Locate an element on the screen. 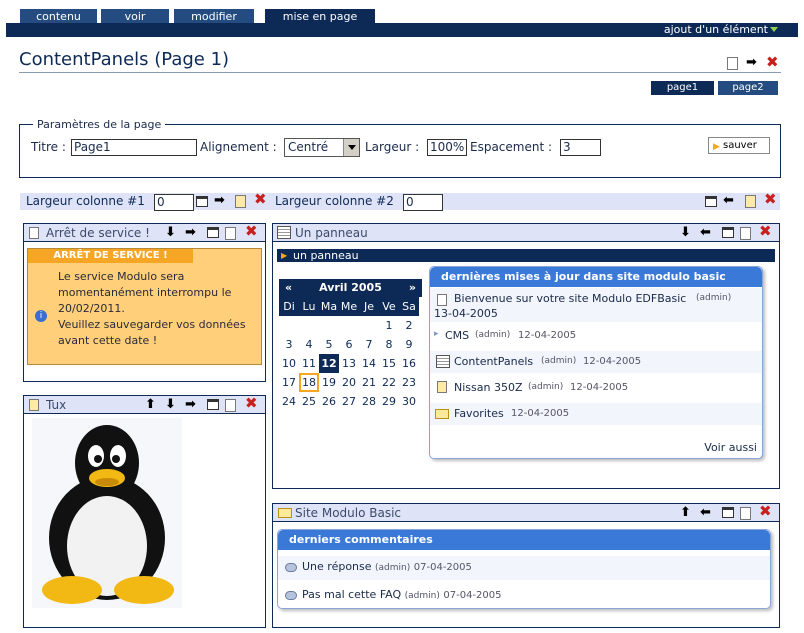 Image resolution: width=804 pixels, height=633 pixels. calendar-day: 1 is located at coordinates (389, 325).